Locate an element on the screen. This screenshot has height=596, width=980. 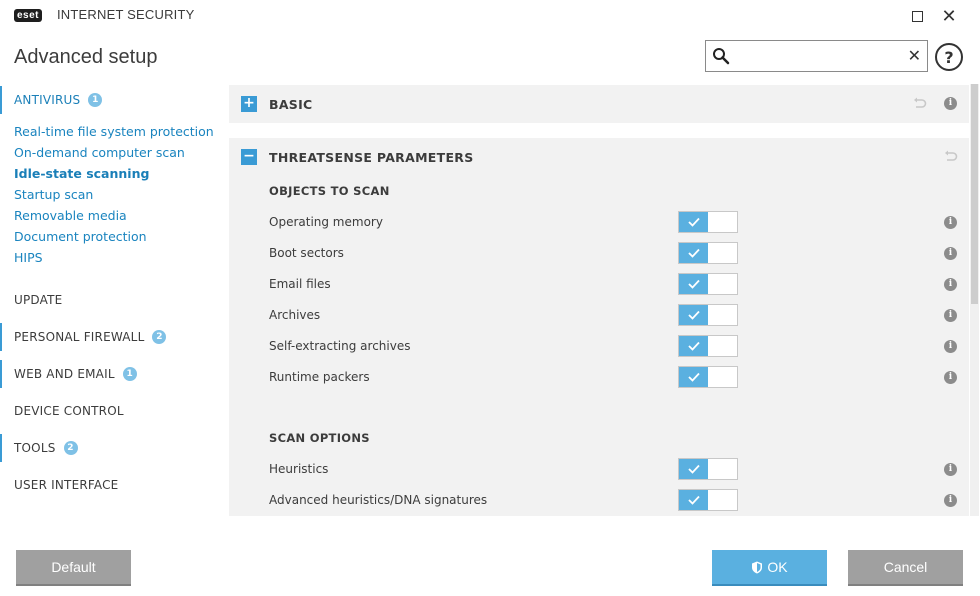
option-label: Email files is located at coordinates (300, 284).